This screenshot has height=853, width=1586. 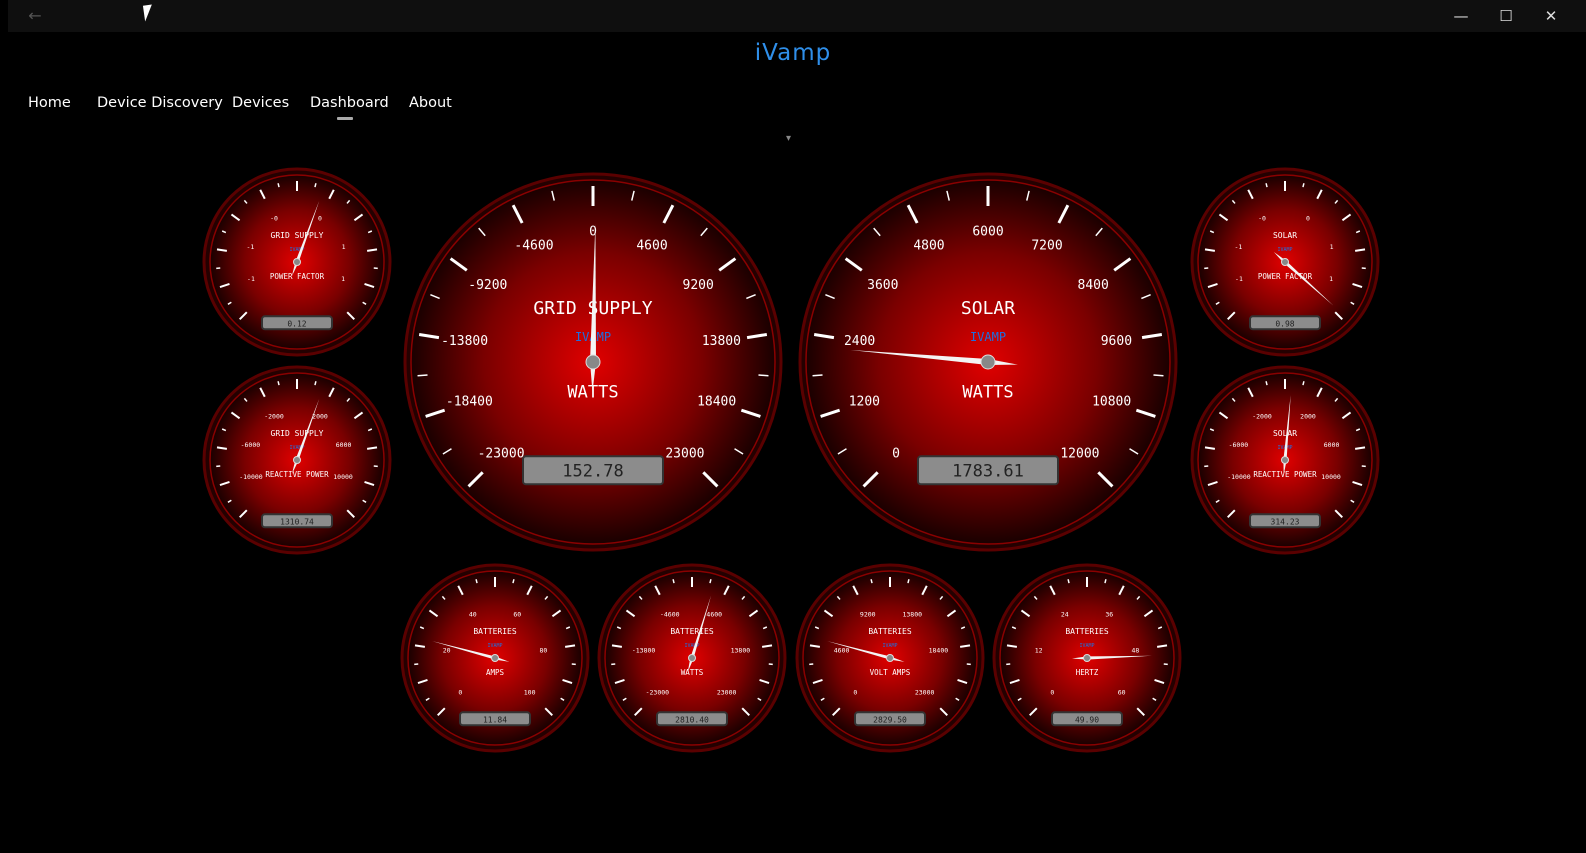 I want to click on gauge-tick-label: 48, so click(x=1135, y=650).